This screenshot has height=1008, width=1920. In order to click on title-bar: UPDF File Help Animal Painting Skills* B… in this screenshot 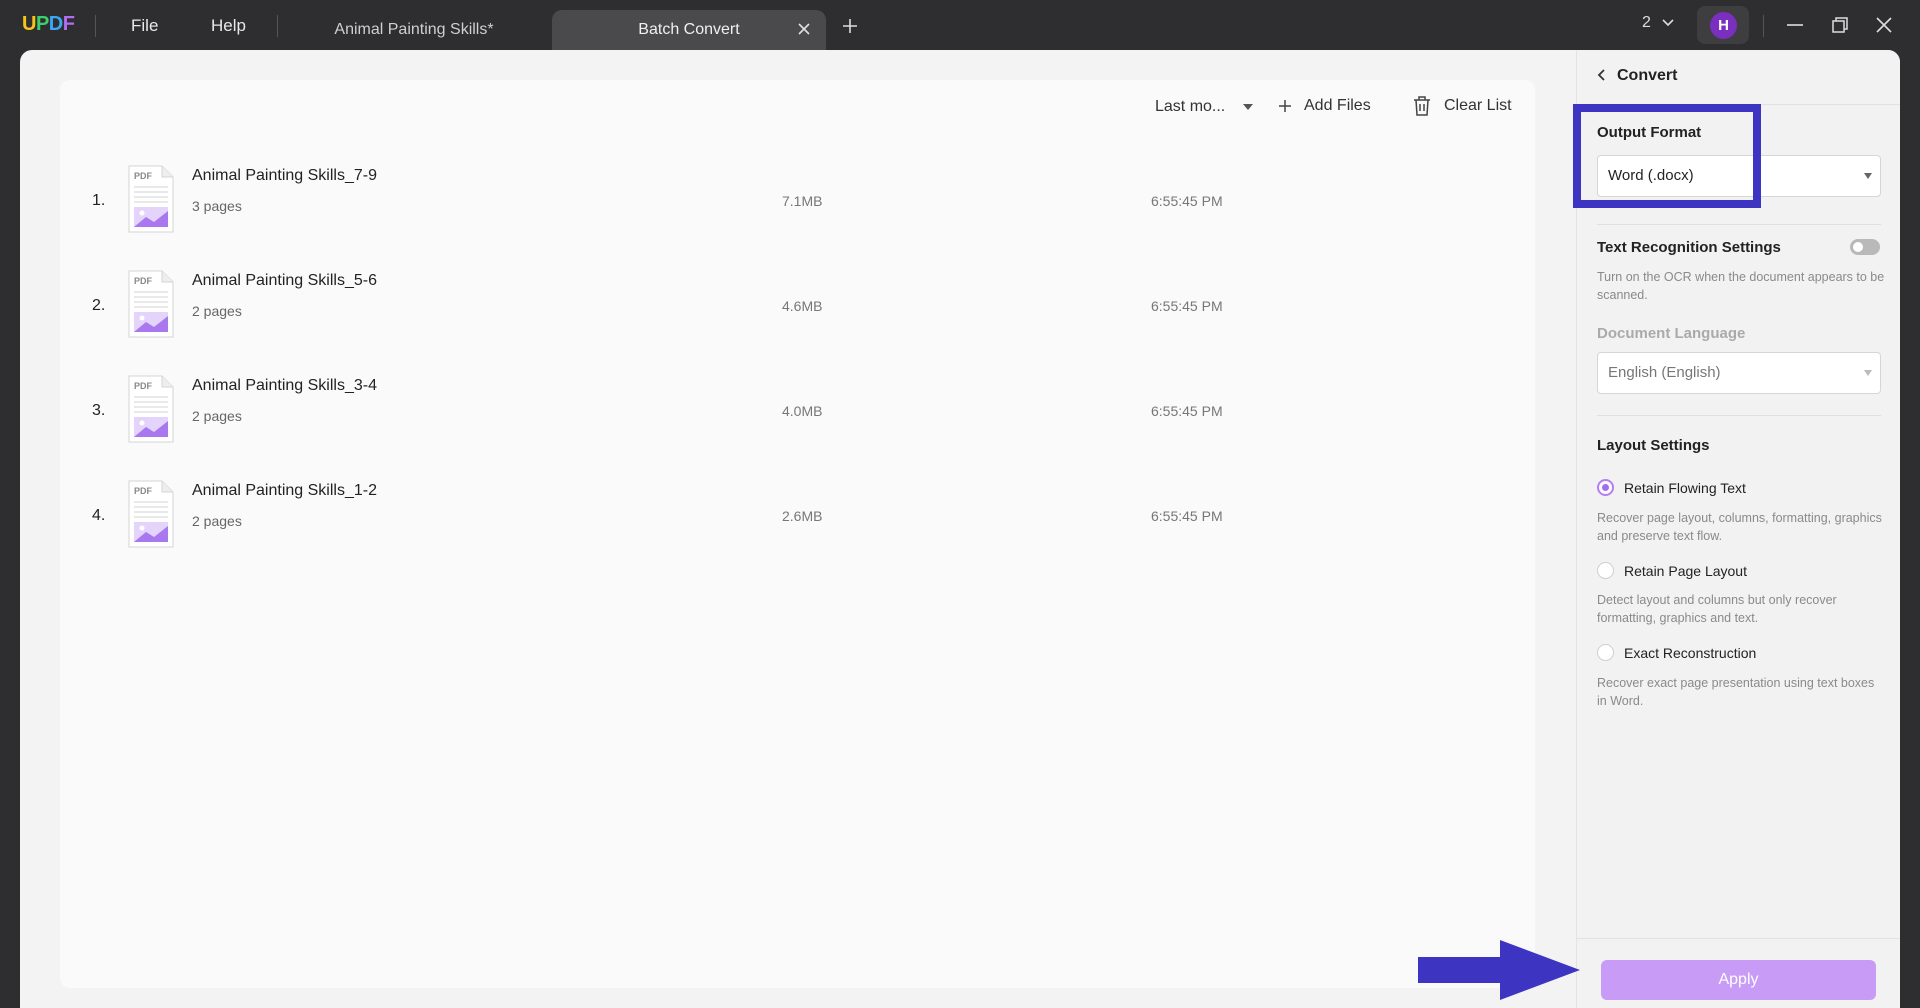, I will do `click(960, 25)`.